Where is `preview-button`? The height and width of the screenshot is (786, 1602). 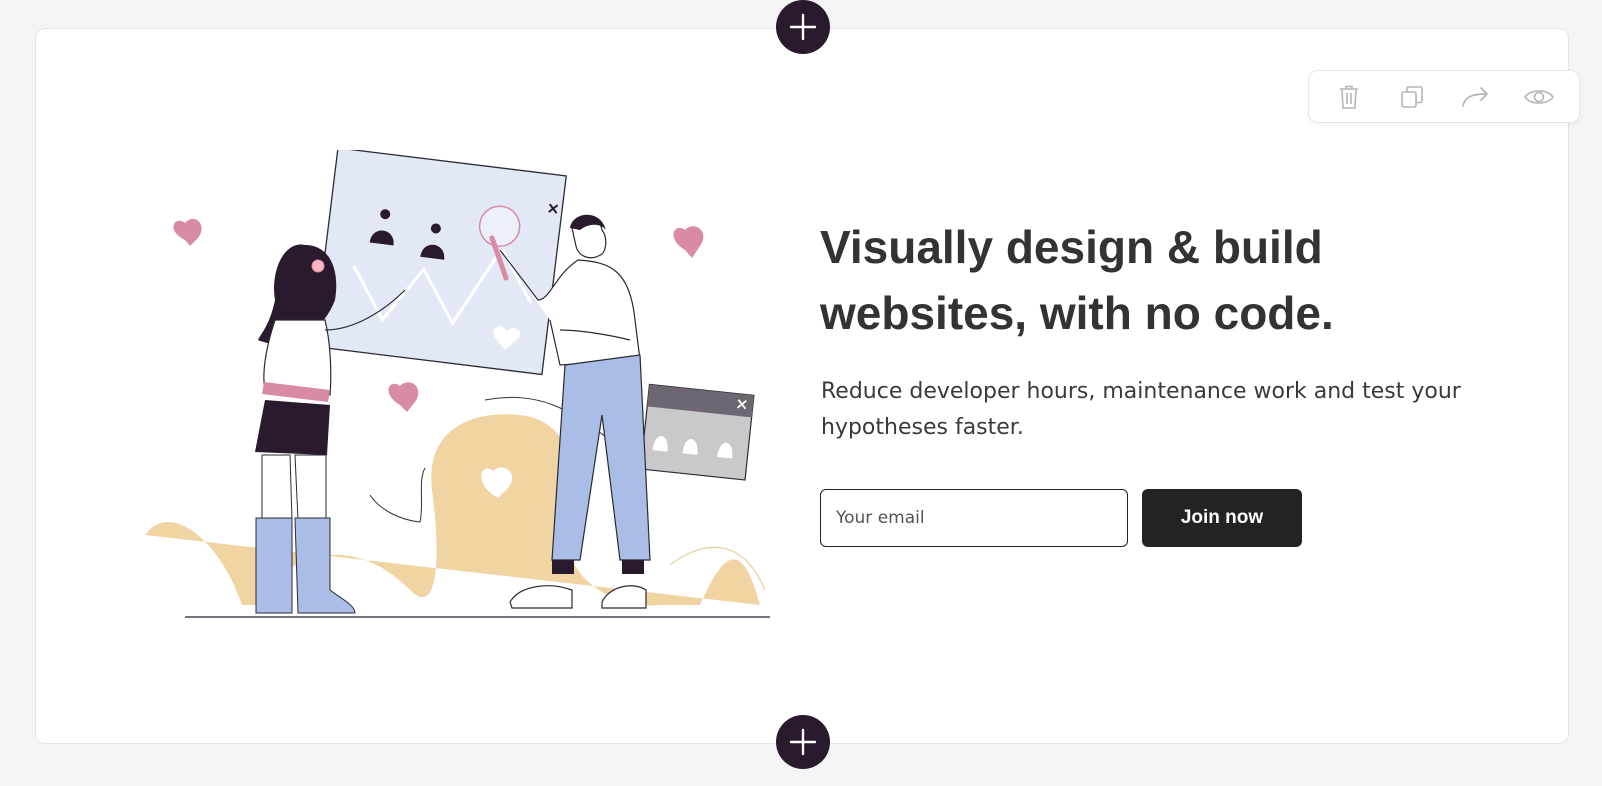 preview-button is located at coordinates (1539, 97).